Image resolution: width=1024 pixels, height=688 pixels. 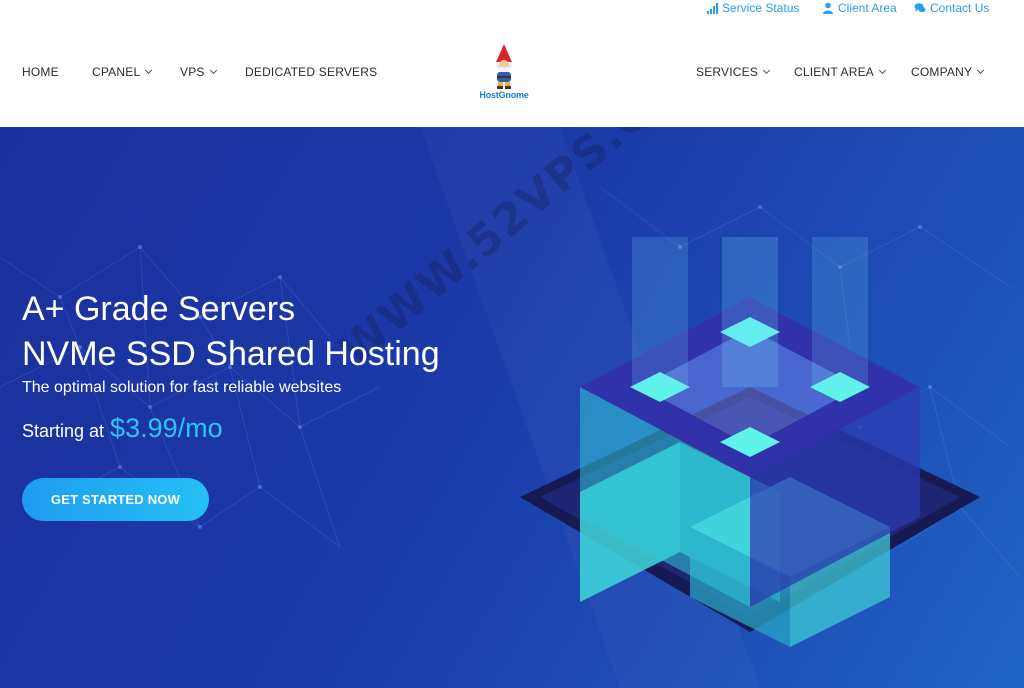 I want to click on nav-client-area-label: CLIENT AREA, so click(x=834, y=72).